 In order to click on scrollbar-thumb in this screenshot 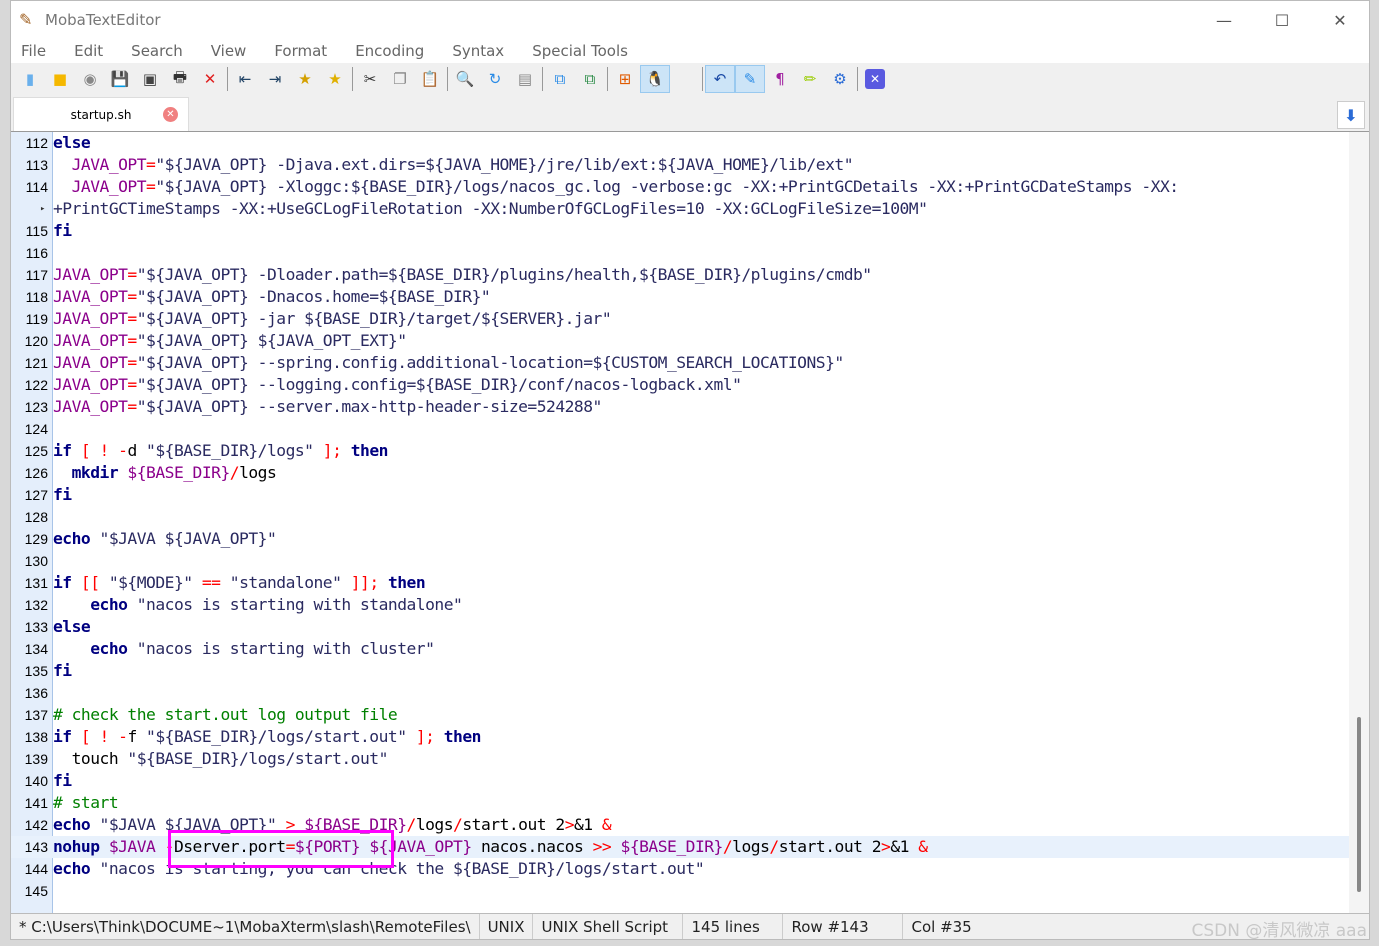, I will do `click(1359, 804)`.